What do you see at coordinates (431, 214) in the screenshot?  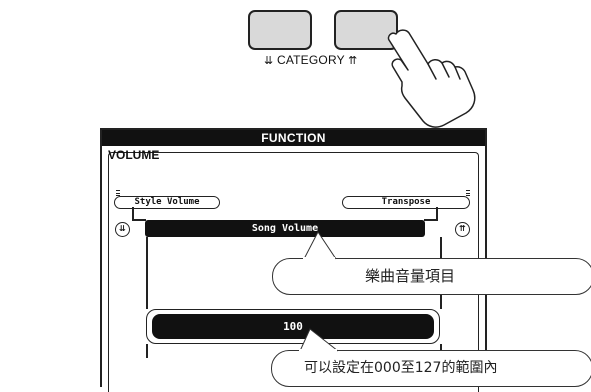 I see `selection-bracket-right` at bounding box center [431, 214].